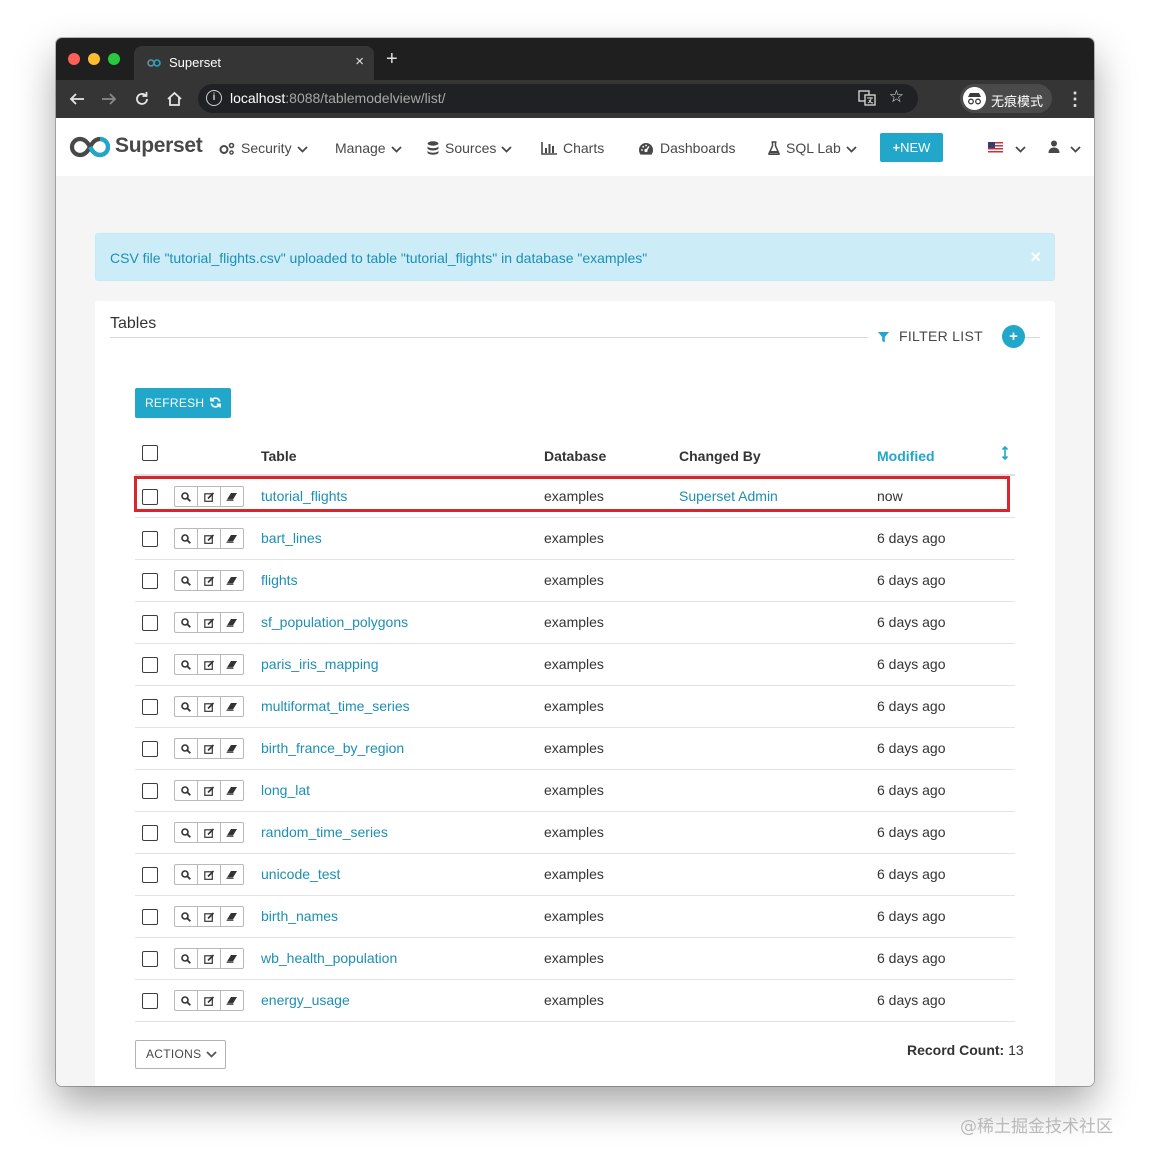  What do you see at coordinates (687, 148) in the screenshot?
I see `nav-dashboards: Dashboards` at bounding box center [687, 148].